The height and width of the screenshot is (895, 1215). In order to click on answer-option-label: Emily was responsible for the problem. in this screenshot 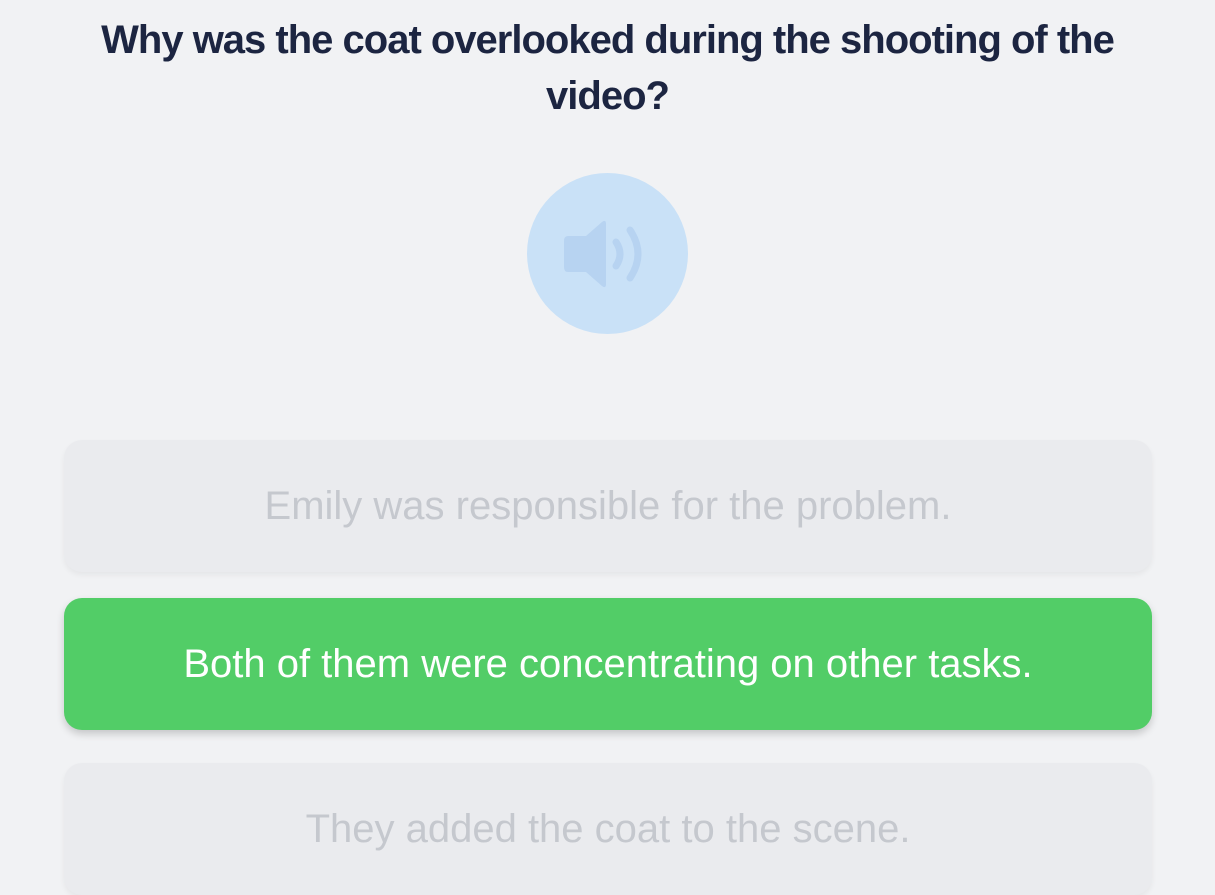, I will do `click(608, 505)`.